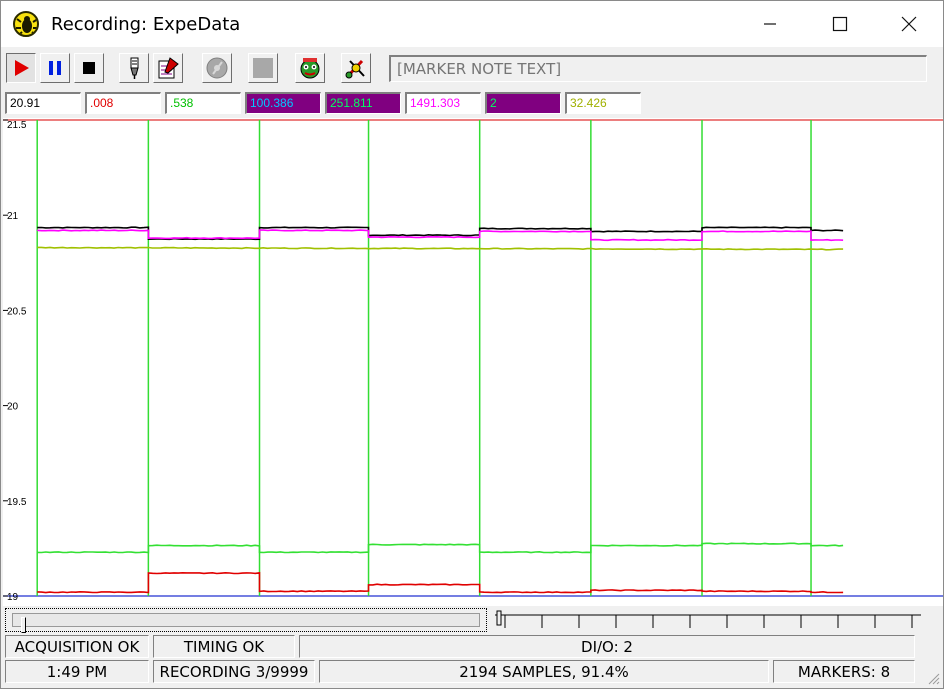 This screenshot has width=944, height=689. I want to click on pause-button, so click(55, 68).